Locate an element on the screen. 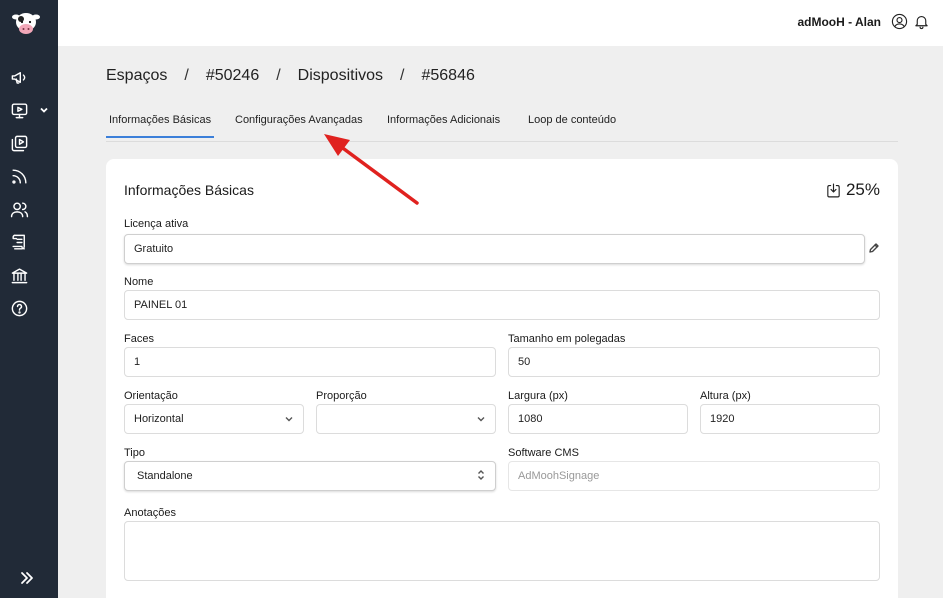 The image size is (943, 598). card-title: Informações Básicas is located at coordinates (189, 190).